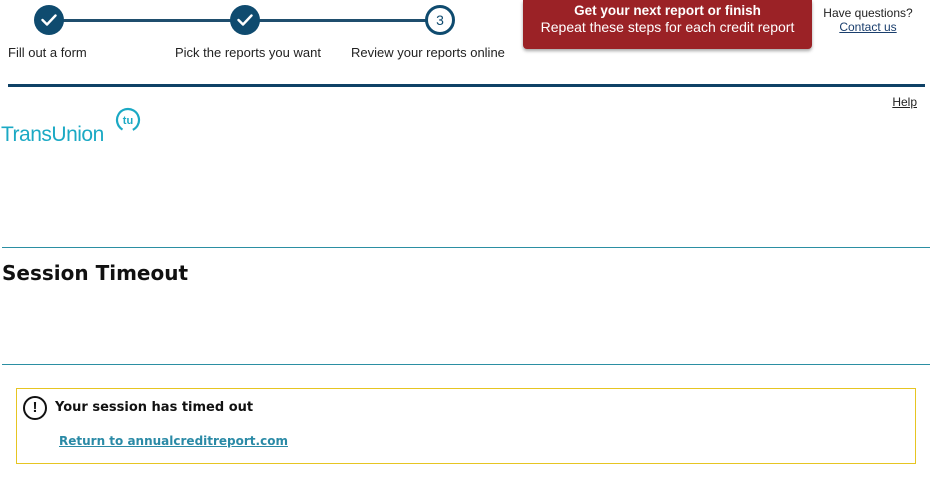  I want to click on header-divider, so click(466, 85).